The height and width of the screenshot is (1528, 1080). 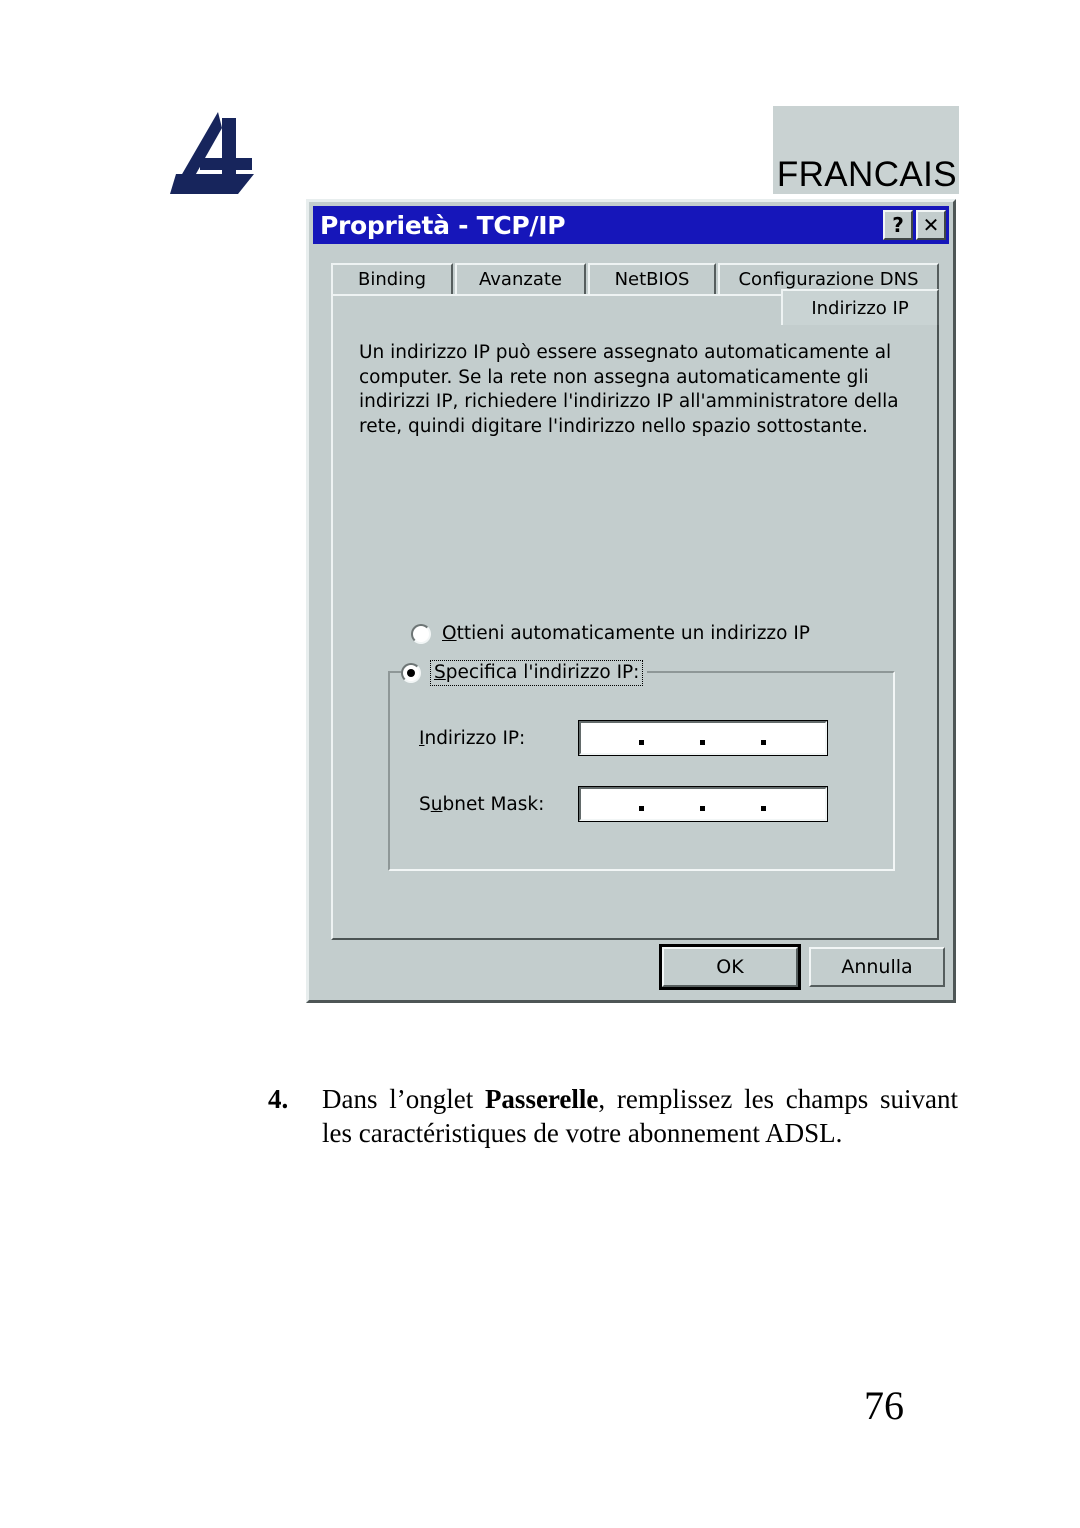 I want to click on label-indirizzo-ip: Indirizzo IP:, so click(x=499, y=738).